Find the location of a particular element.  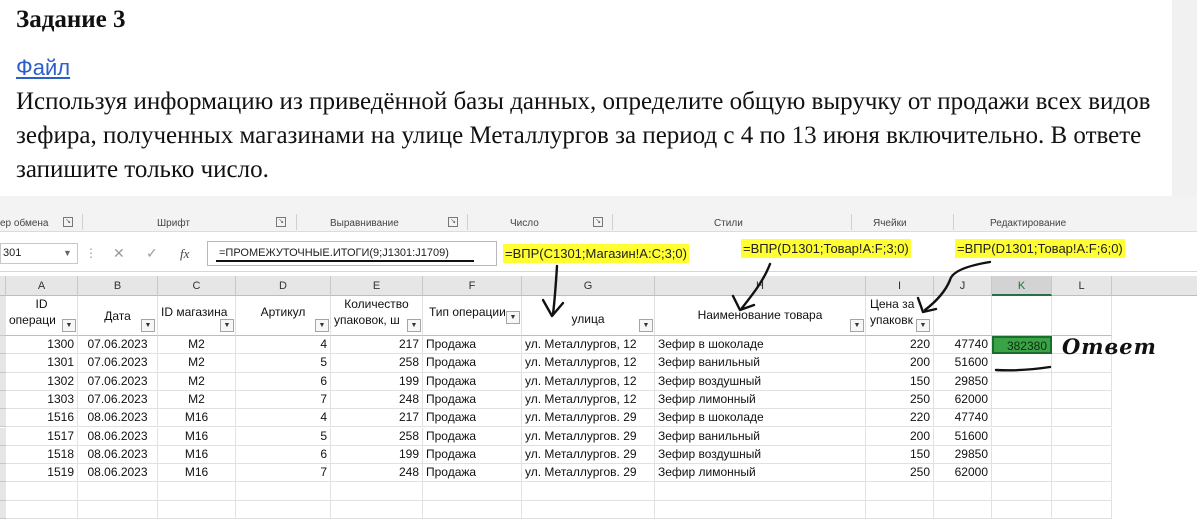

enter-button: ✓ is located at coordinates (152, 253).